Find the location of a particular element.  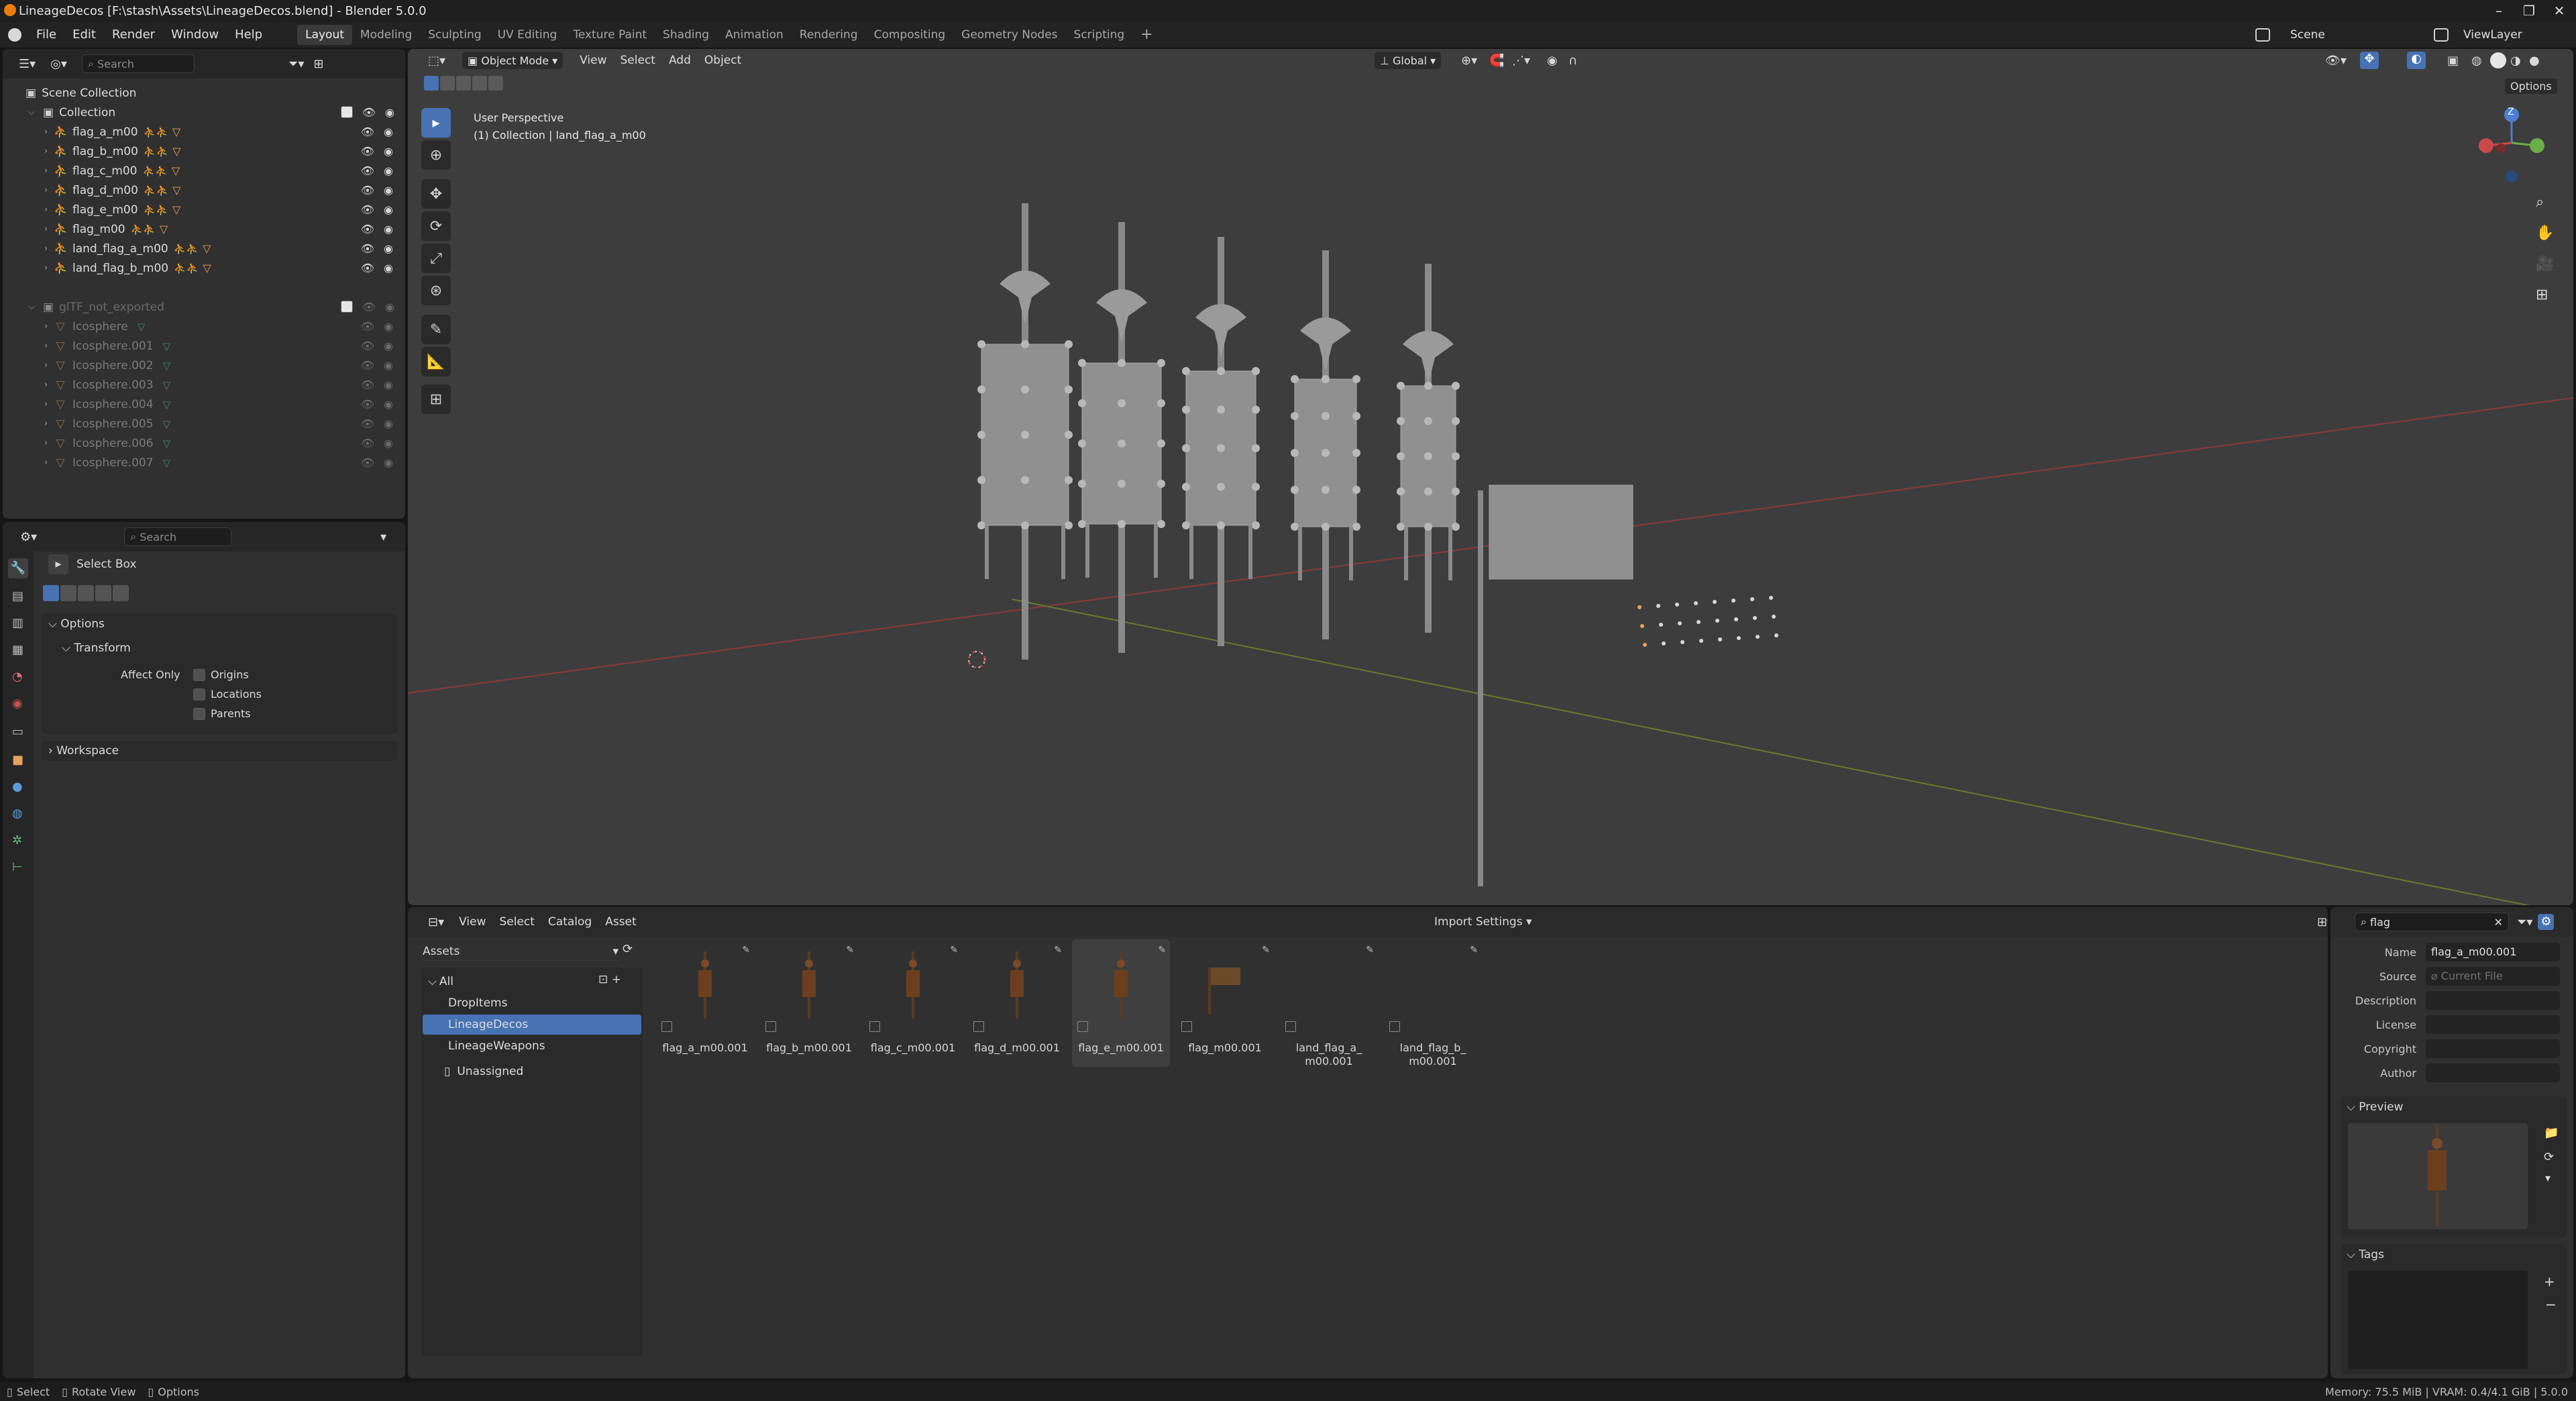

physics-tab-icon: ✲ is located at coordinates (17, 840).